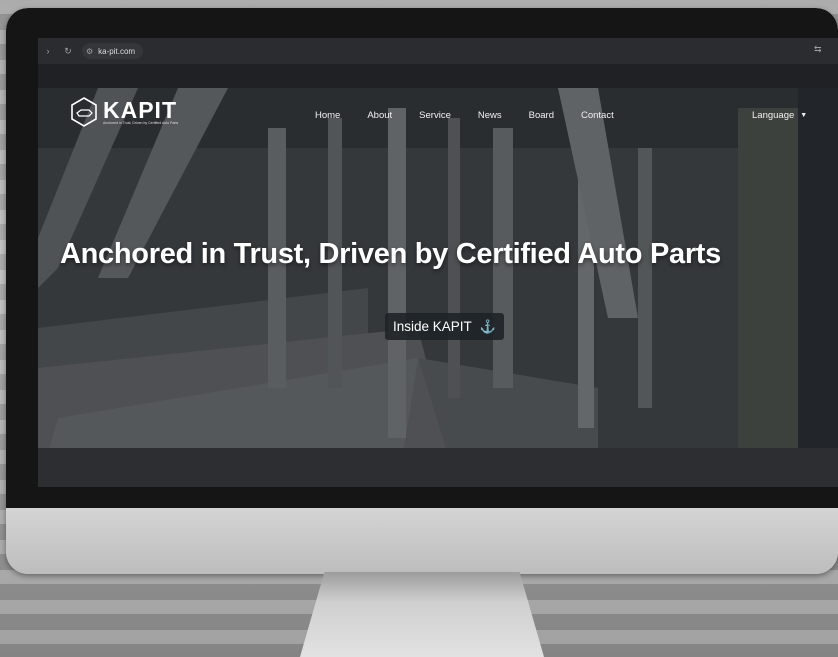 The width and height of the screenshot is (838, 657). What do you see at coordinates (89, 51) in the screenshot?
I see `site-settings-icon: ⚙` at bounding box center [89, 51].